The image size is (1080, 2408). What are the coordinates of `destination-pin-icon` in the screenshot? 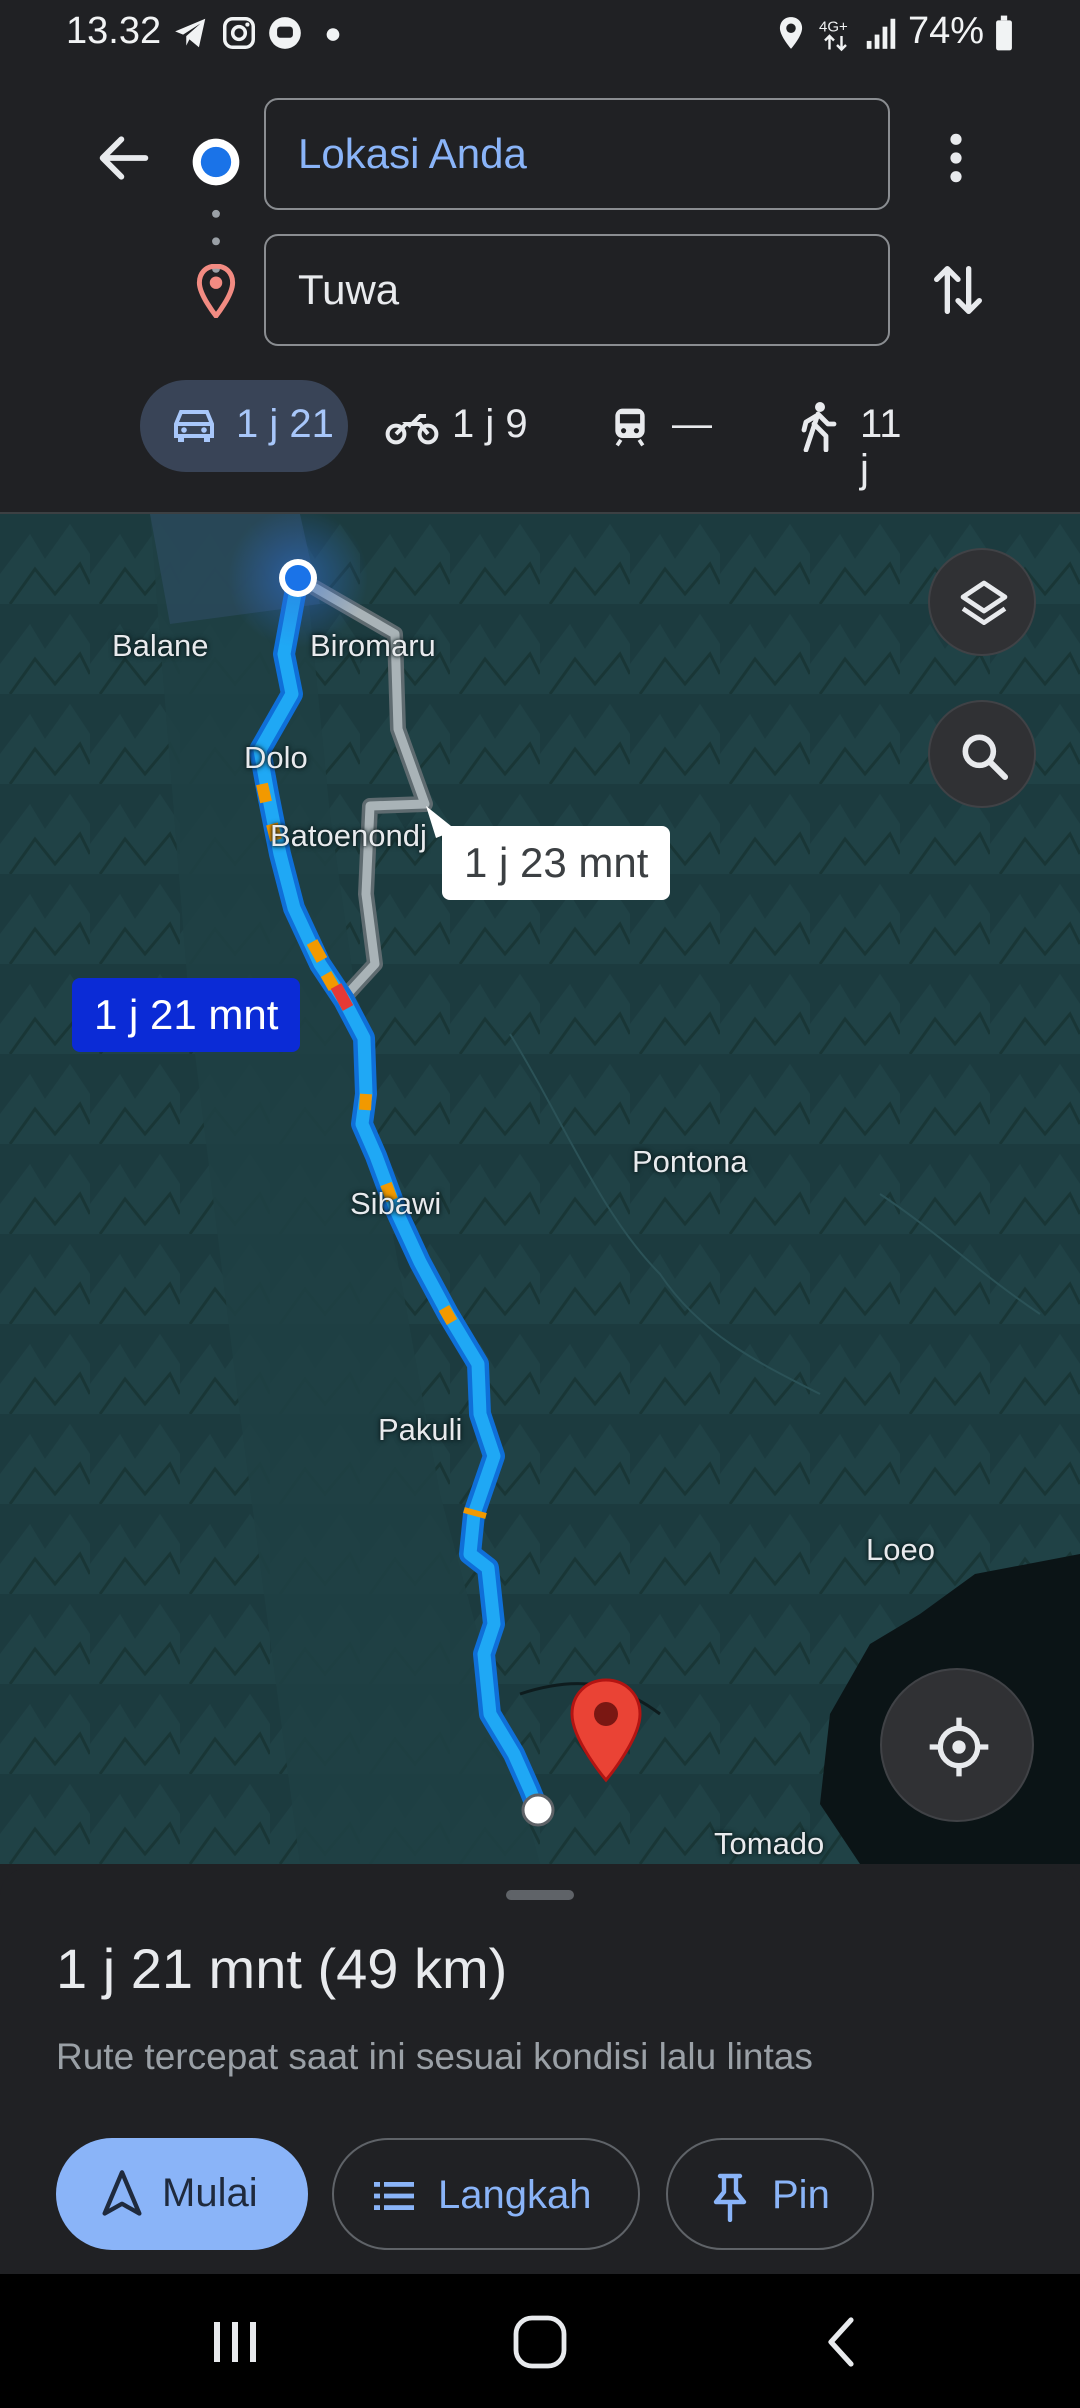 It's located at (216, 291).